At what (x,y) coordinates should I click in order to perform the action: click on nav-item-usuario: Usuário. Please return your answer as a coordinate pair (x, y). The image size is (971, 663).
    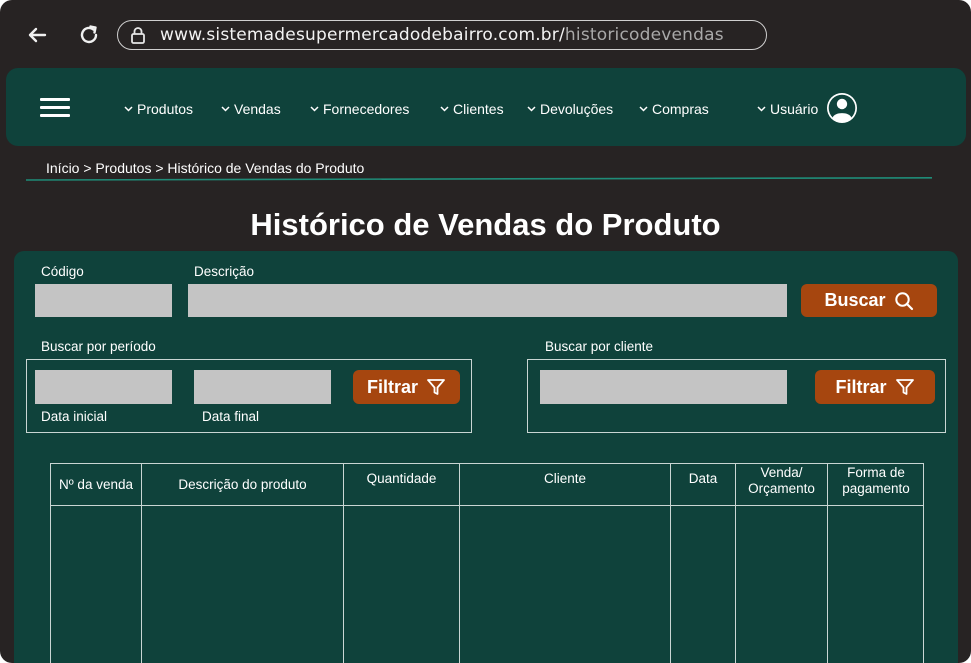
    Looking at the image, I should click on (787, 109).